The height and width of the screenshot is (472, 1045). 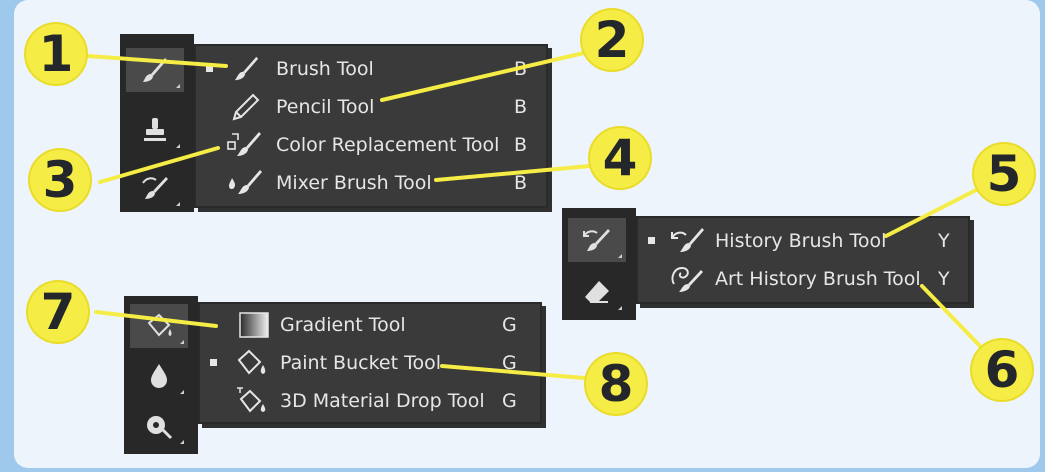 I want to click on callout-2: 2, so click(x=612, y=40).